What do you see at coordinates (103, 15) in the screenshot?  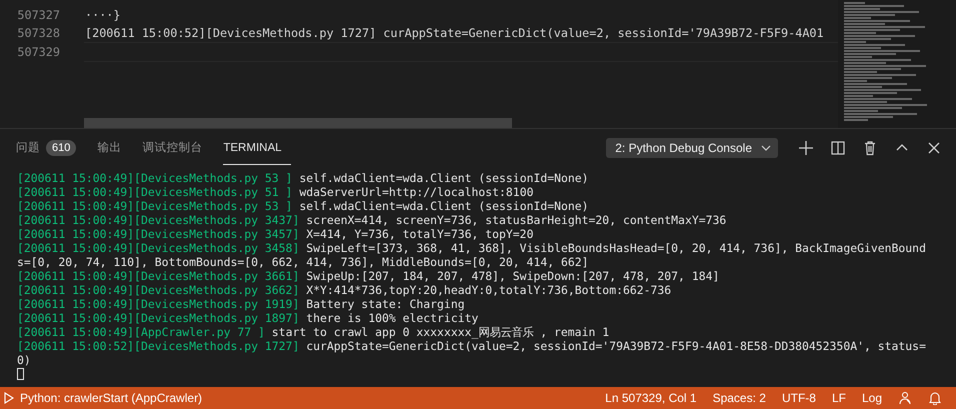 I see `code-line: ····}` at bounding box center [103, 15].